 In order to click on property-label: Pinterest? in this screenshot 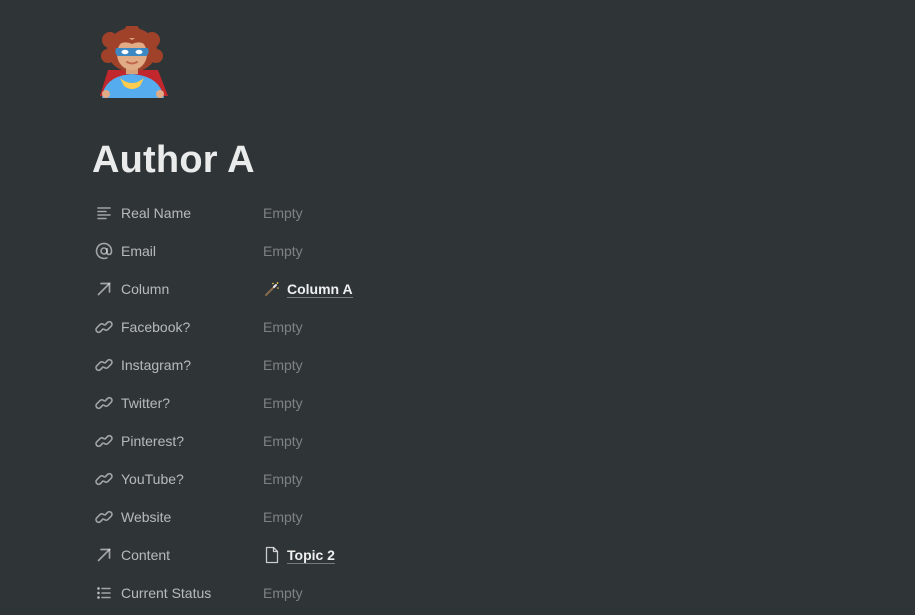, I will do `click(153, 441)`.